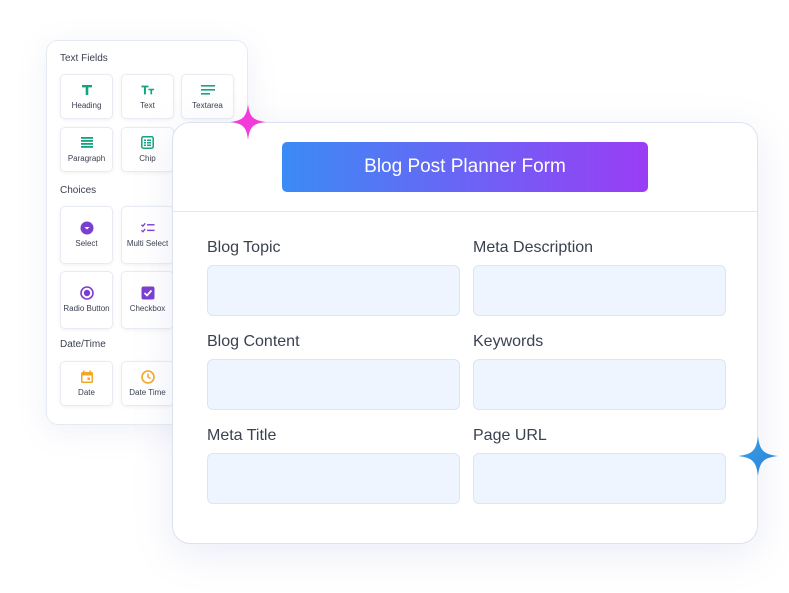 This screenshot has height=593, width=789. What do you see at coordinates (333, 478) in the screenshot?
I see `meta-title-input` at bounding box center [333, 478].